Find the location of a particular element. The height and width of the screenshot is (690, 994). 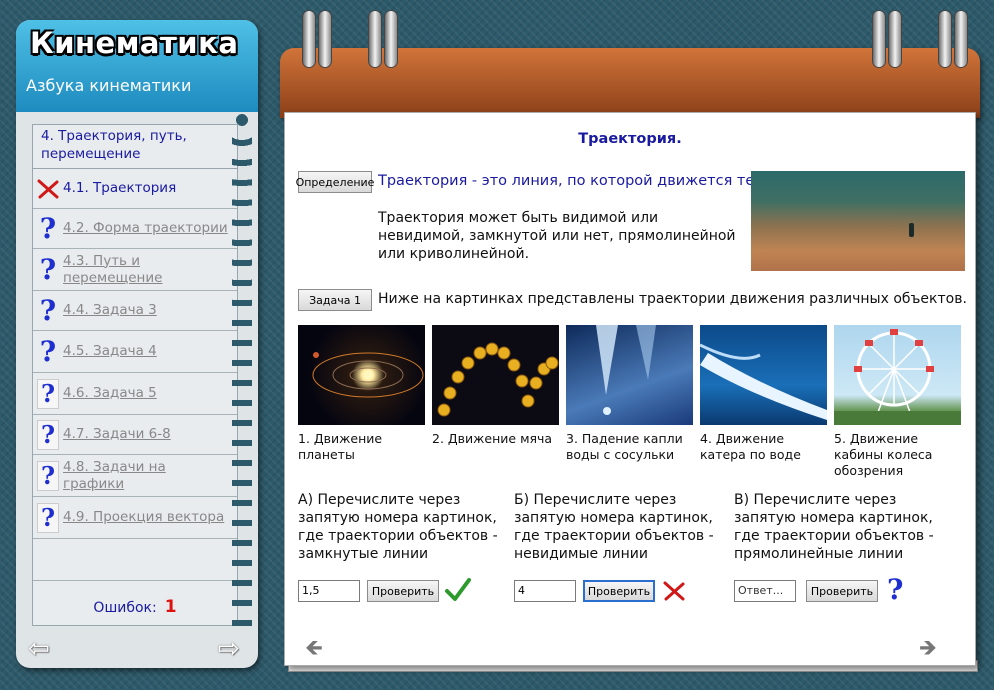

menu-item-label: 4.9. Проекция вектора is located at coordinates (144, 517).